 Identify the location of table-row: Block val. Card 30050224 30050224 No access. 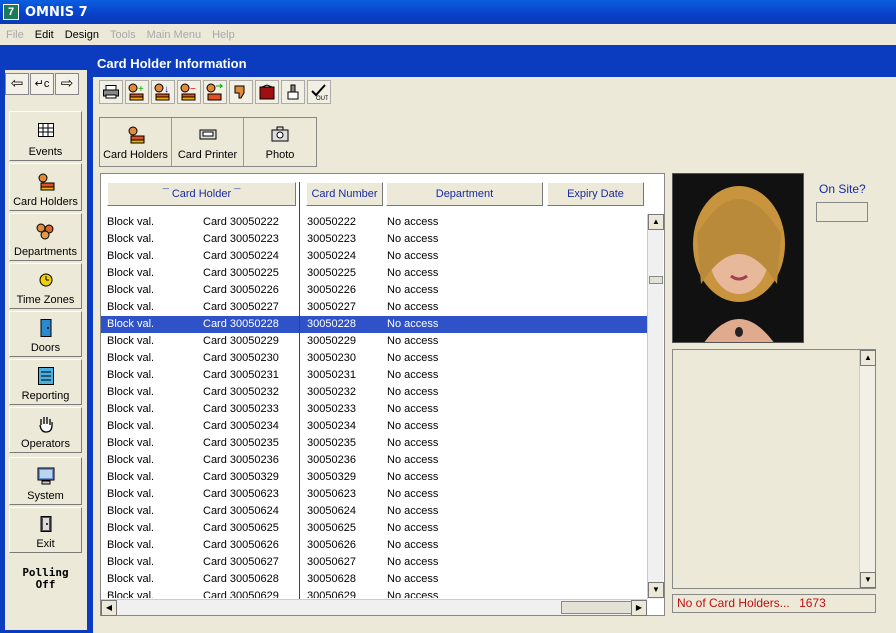
(375, 256).